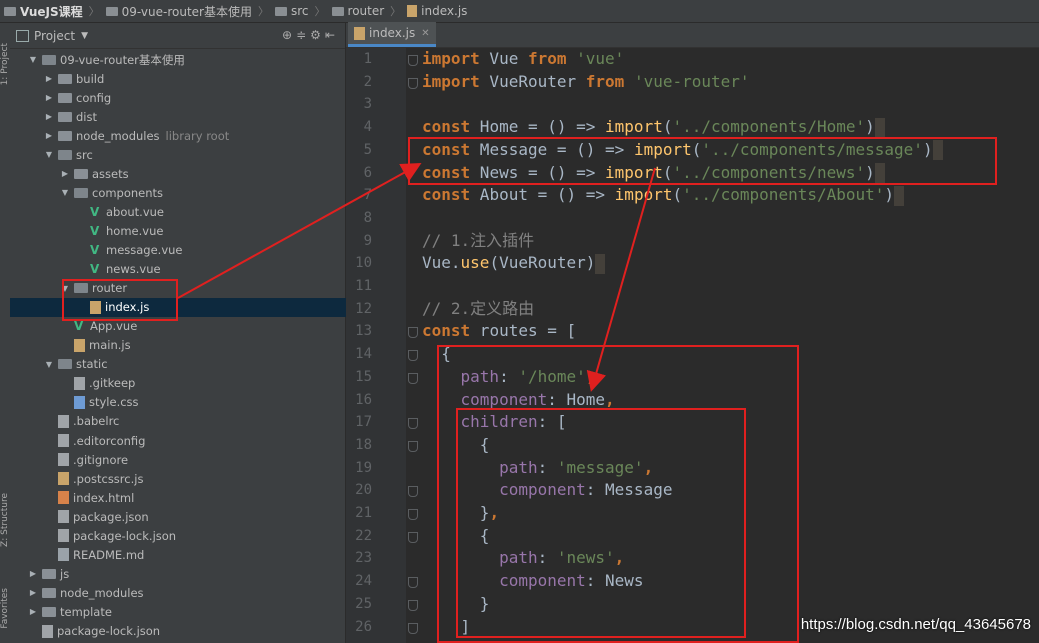 This screenshot has height=643, width=1039. Describe the element at coordinates (194, 154) in the screenshot. I see `tree-item: ▼ src` at that location.